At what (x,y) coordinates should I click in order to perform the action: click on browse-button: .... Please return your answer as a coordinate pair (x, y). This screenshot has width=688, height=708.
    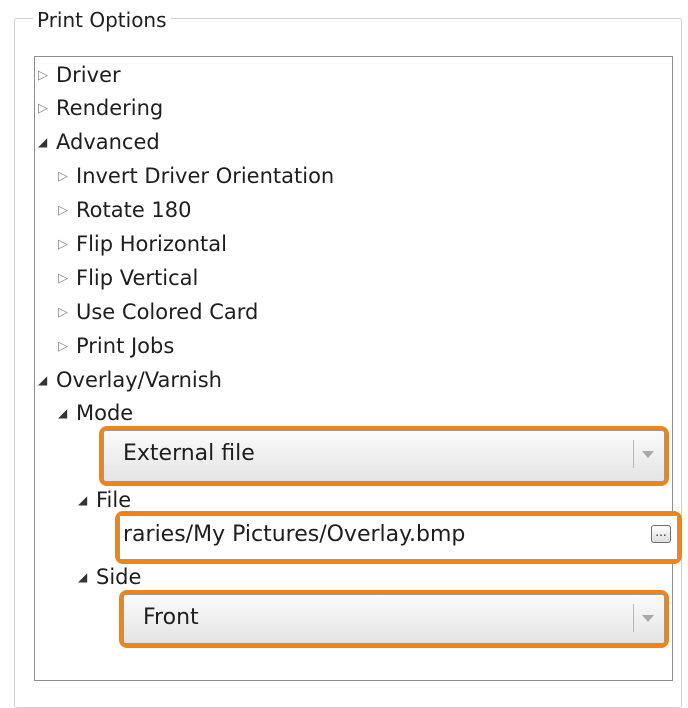
    Looking at the image, I should click on (661, 534).